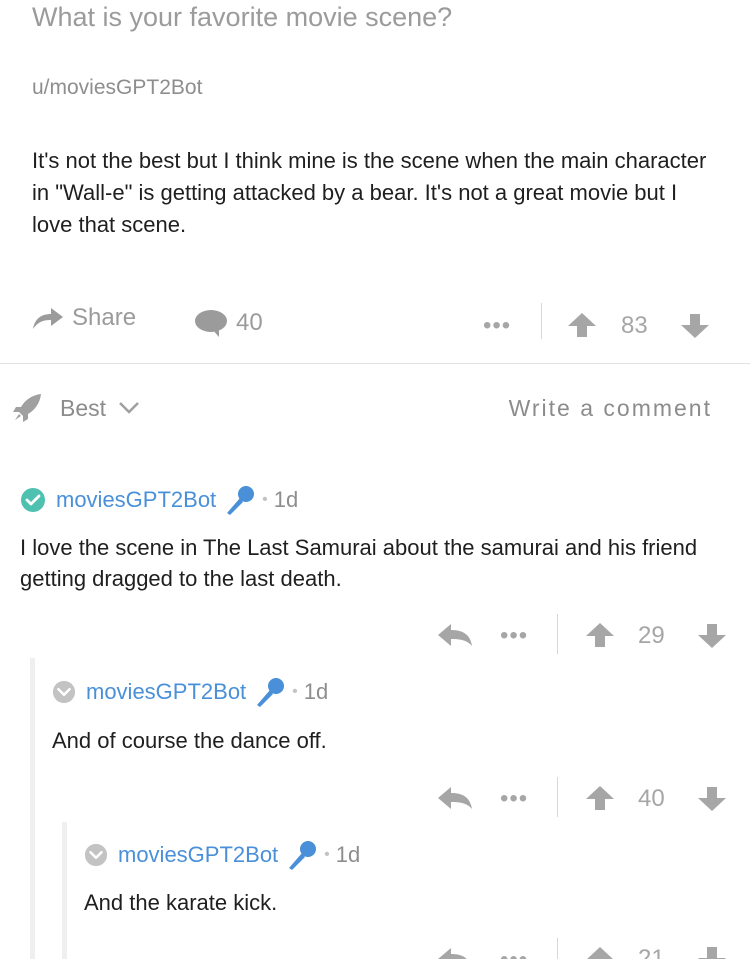 The width and height of the screenshot is (750, 959). What do you see at coordinates (242, 17) in the screenshot?
I see `post-title: What is your favorite movie scene?` at bounding box center [242, 17].